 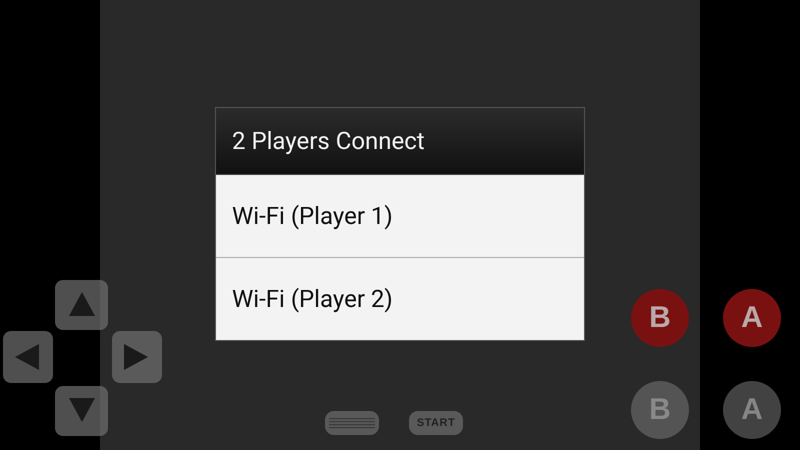 What do you see at coordinates (752, 410) in the screenshot?
I see `turbo-button: A` at bounding box center [752, 410].